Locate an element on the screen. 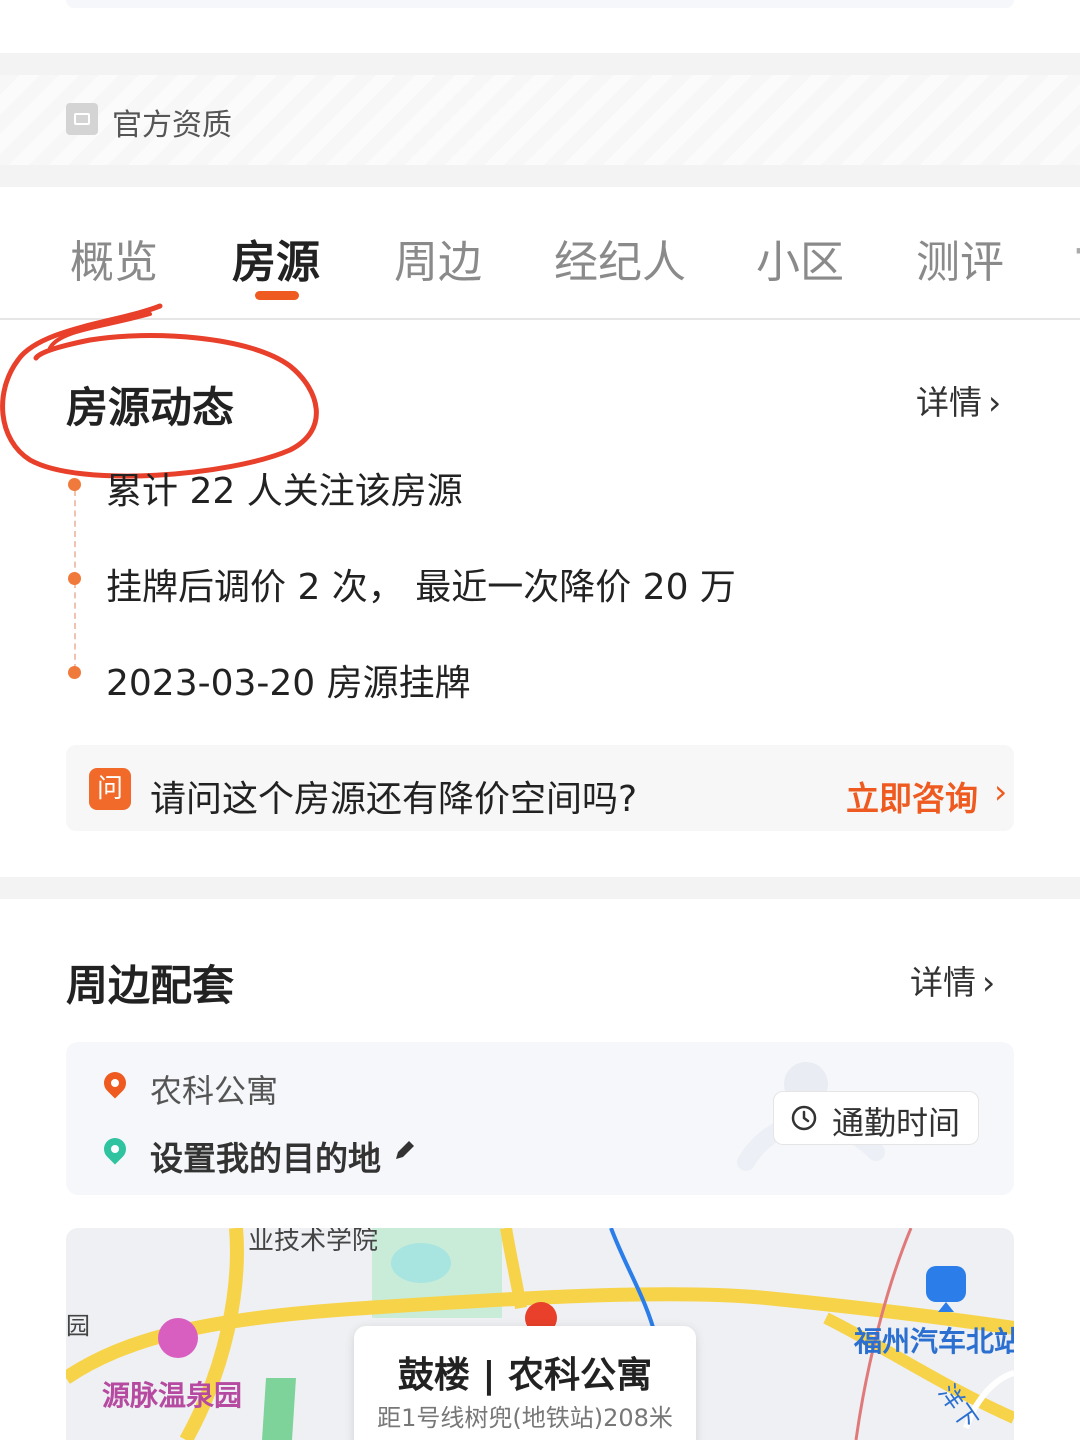 Image resolution: width=1080 pixels, height=1440 pixels. question-badge-icon: 问 is located at coordinates (110, 789).